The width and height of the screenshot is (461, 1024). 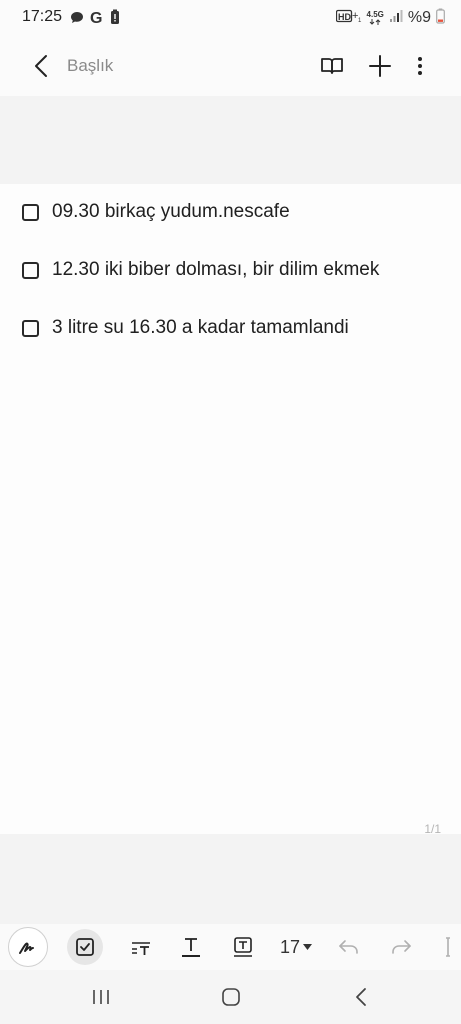 I want to click on redo-icon, so click(x=401, y=947).